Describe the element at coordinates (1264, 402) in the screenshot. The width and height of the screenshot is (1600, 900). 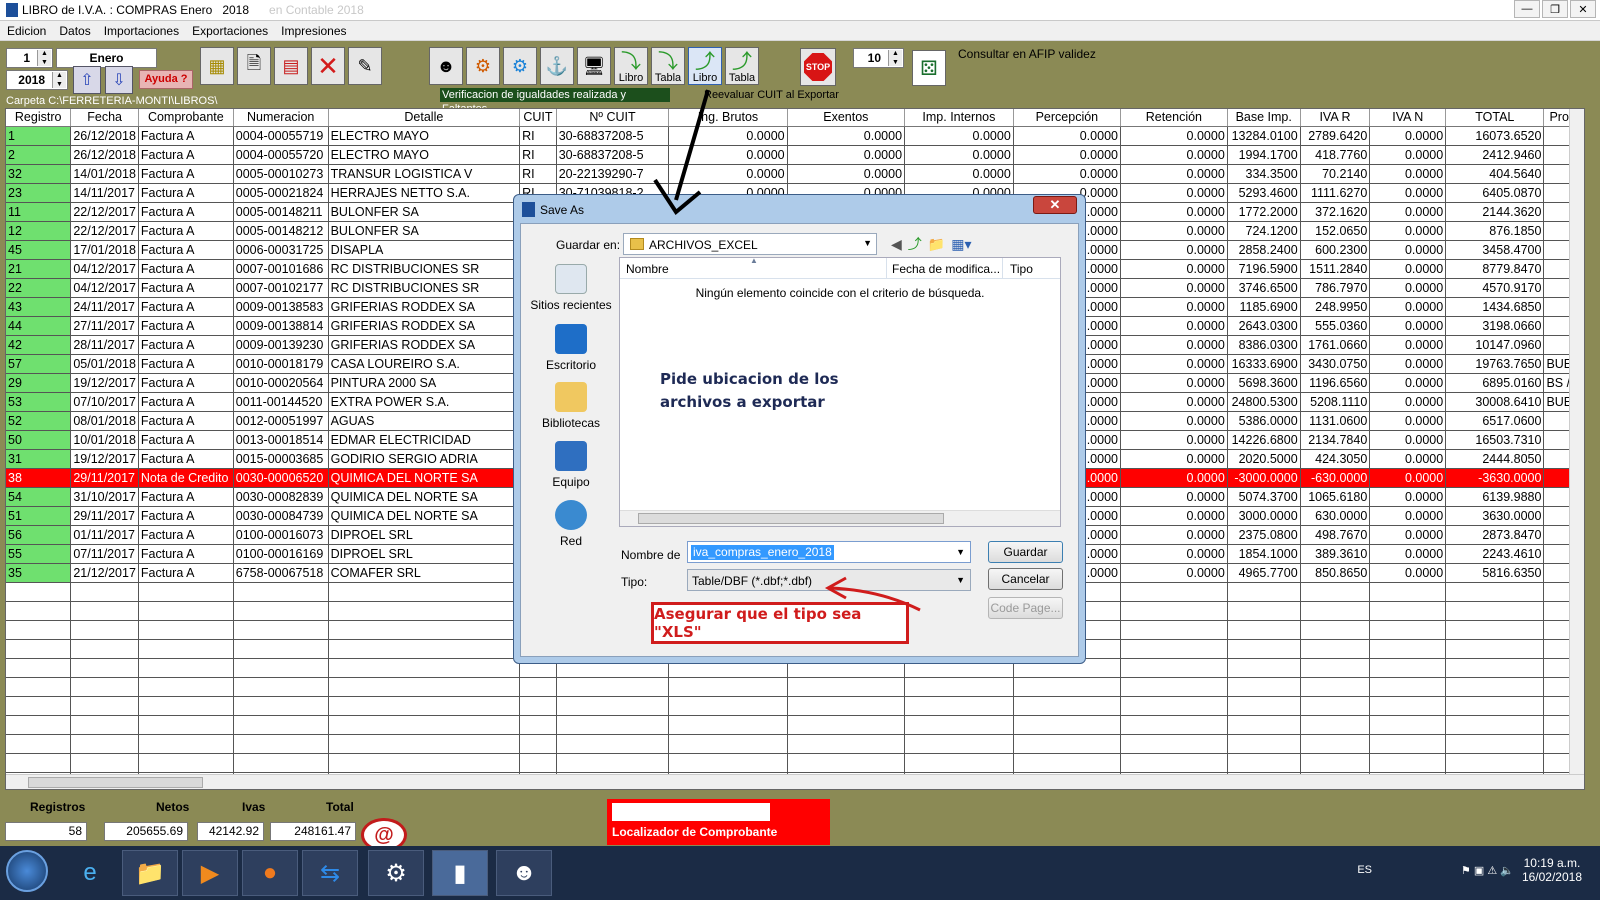
I see `table-cell: 24800.5300` at that location.